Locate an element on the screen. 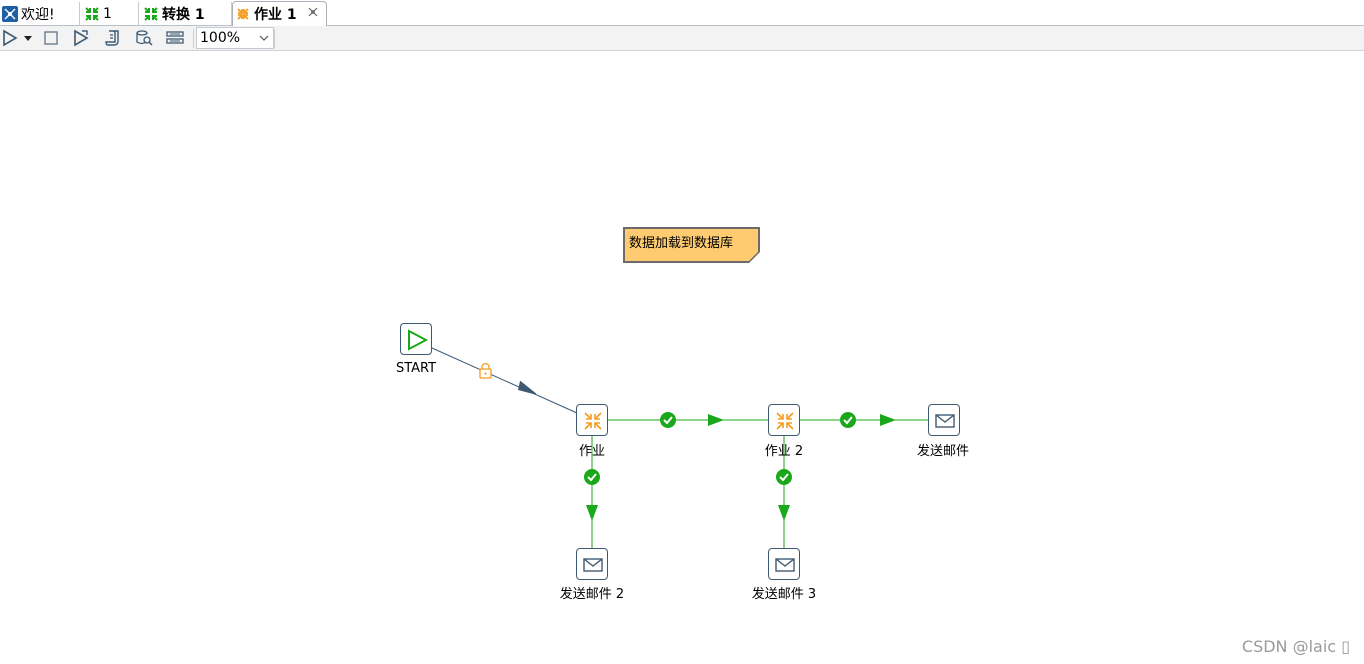  hops-layer is located at coordinates (679, 447).